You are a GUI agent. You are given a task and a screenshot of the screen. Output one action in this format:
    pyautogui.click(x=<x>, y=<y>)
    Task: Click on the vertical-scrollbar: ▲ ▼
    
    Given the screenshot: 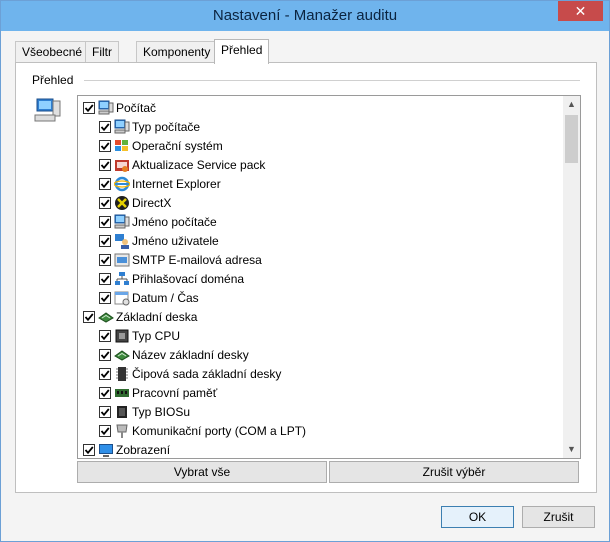 What is the action you would take?
    pyautogui.click(x=571, y=277)
    